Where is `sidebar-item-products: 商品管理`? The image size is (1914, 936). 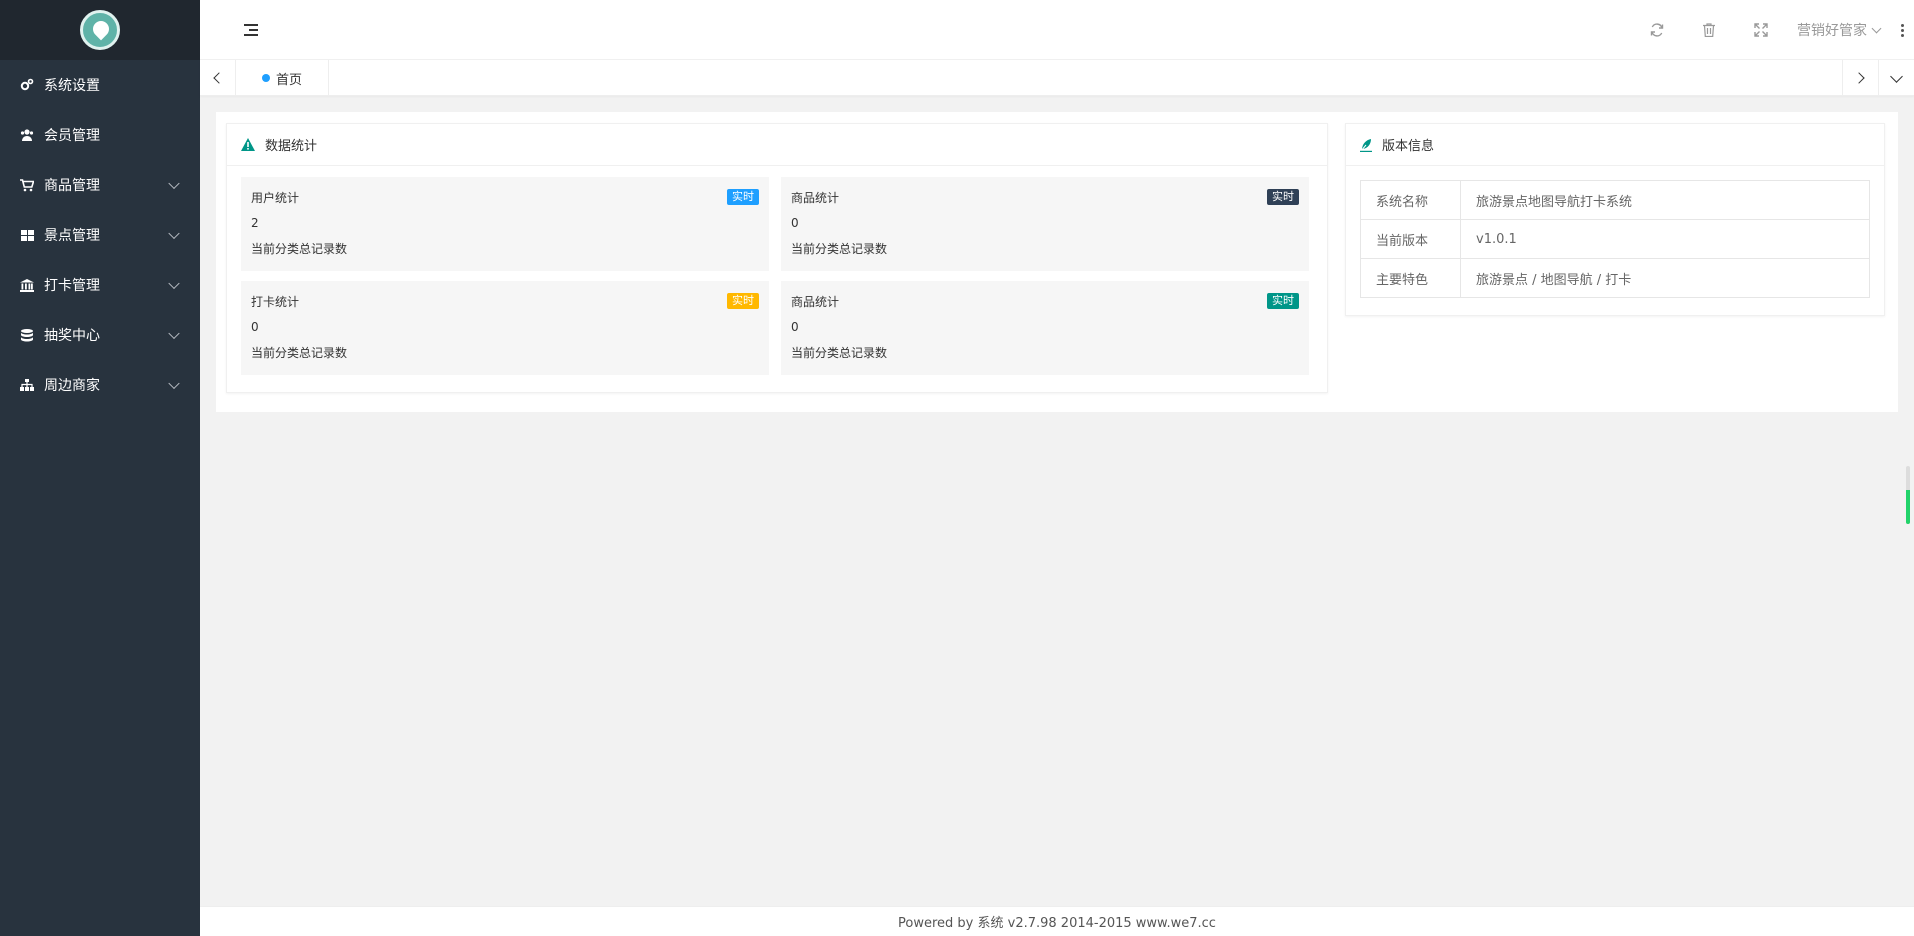
sidebar-item-products: 商品管理 is located at coordinates (100, 185).